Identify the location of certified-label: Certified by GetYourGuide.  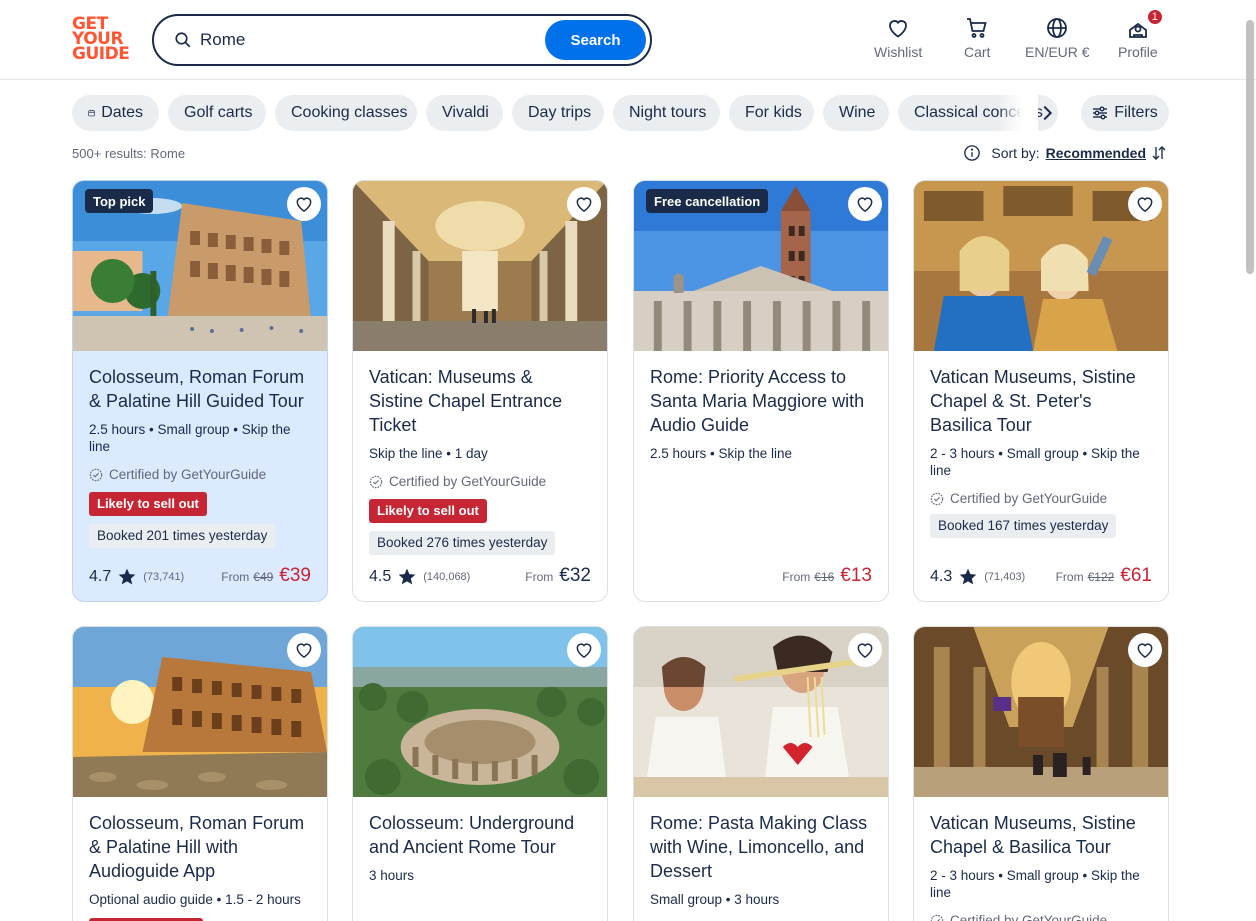
(200, 474).